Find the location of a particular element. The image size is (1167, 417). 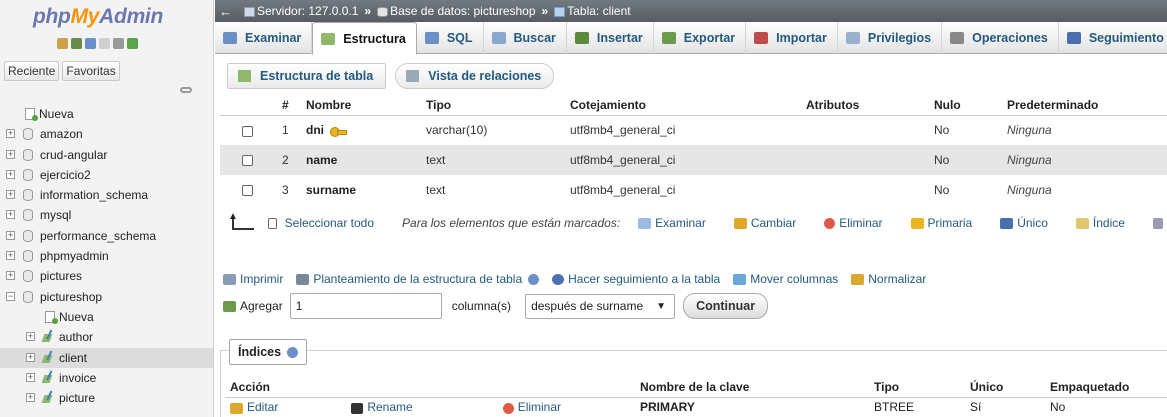

breadcrumb-table: Tabla: client is located at coordinates (592, 11).